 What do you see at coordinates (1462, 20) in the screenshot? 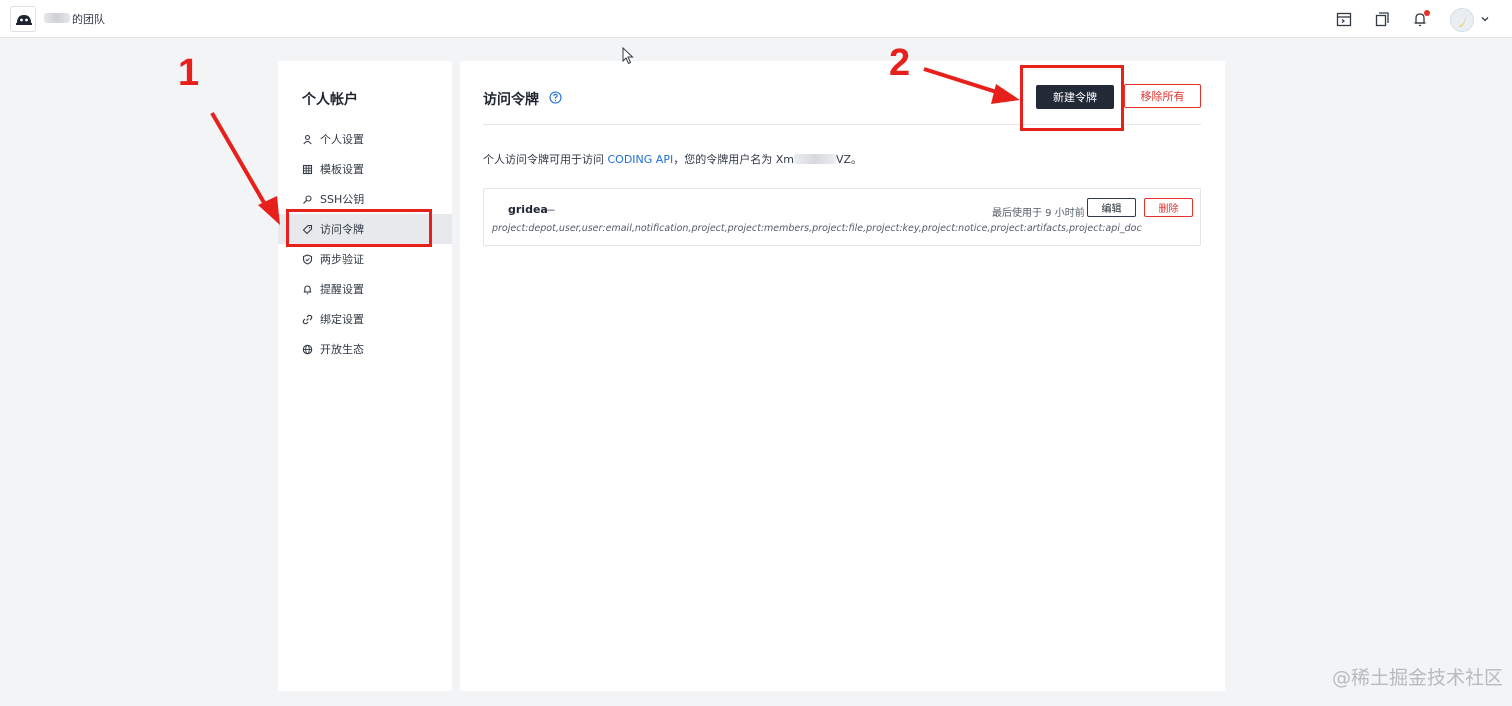
I see `avatar` at bounding box center [1462, 20].